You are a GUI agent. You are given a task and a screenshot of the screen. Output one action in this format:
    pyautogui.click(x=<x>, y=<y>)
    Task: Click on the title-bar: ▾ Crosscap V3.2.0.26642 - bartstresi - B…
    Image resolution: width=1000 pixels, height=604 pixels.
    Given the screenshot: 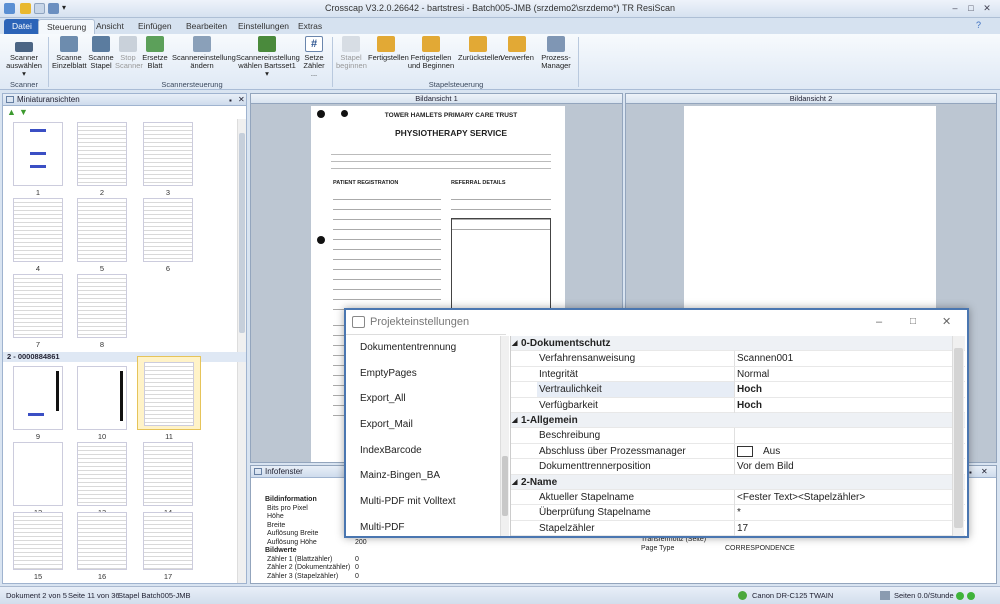 What is the action you would take?
    pyautogui.click(x=500, y=9)
    